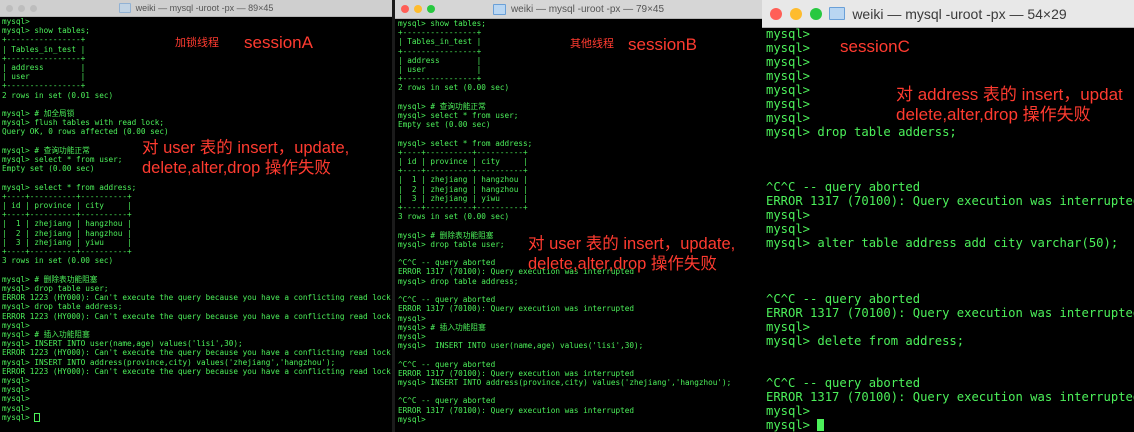  Describe the element at coordinates (865, 340) in the screenshot. I see `terminal-line: mysql> delete from address;` at that location.